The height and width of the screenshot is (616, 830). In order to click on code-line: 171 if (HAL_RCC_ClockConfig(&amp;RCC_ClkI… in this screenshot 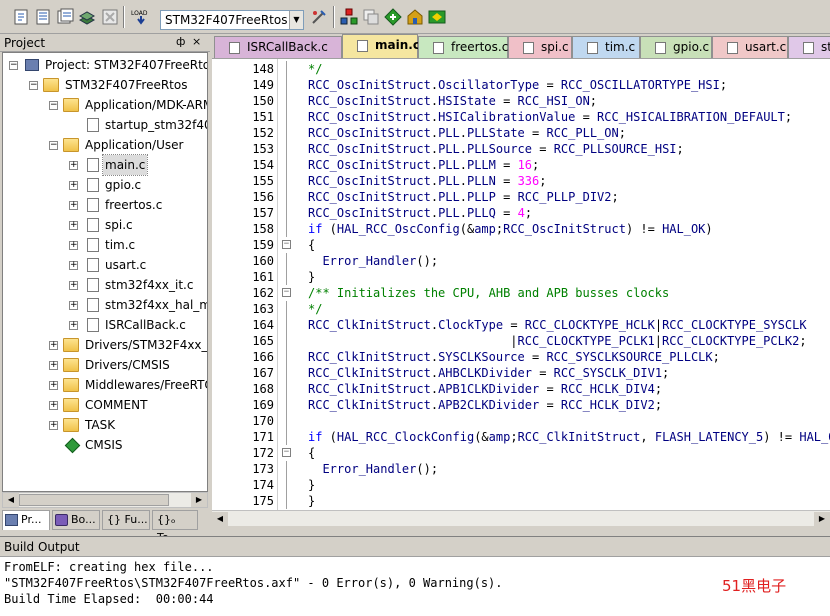, I will do `click(521, 437)`.